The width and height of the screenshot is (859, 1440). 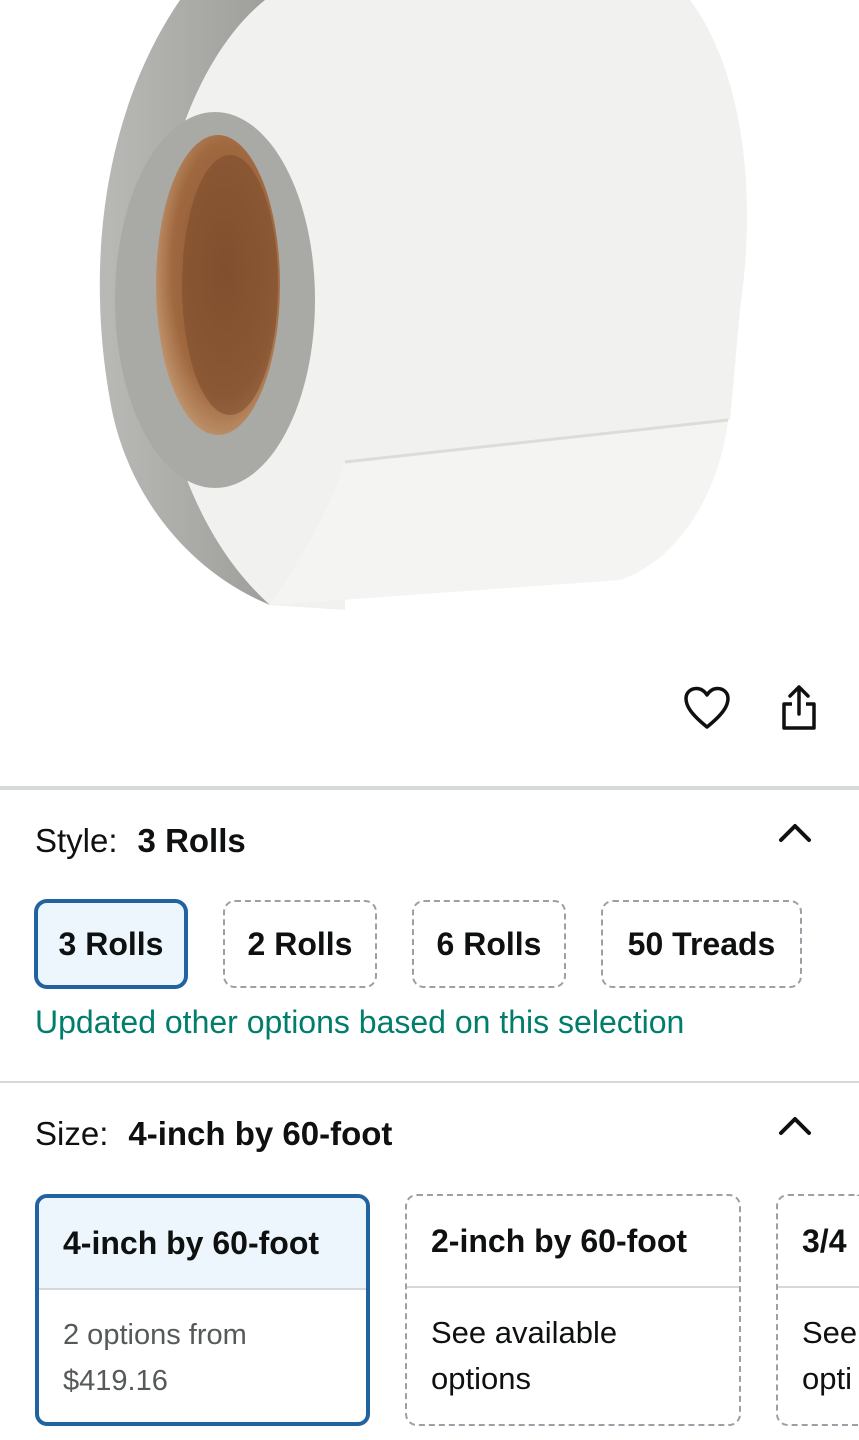 What do you see at coordinates (799, 708) in the screenshot?
I see `share-icon` at bounding box center [799, 708].